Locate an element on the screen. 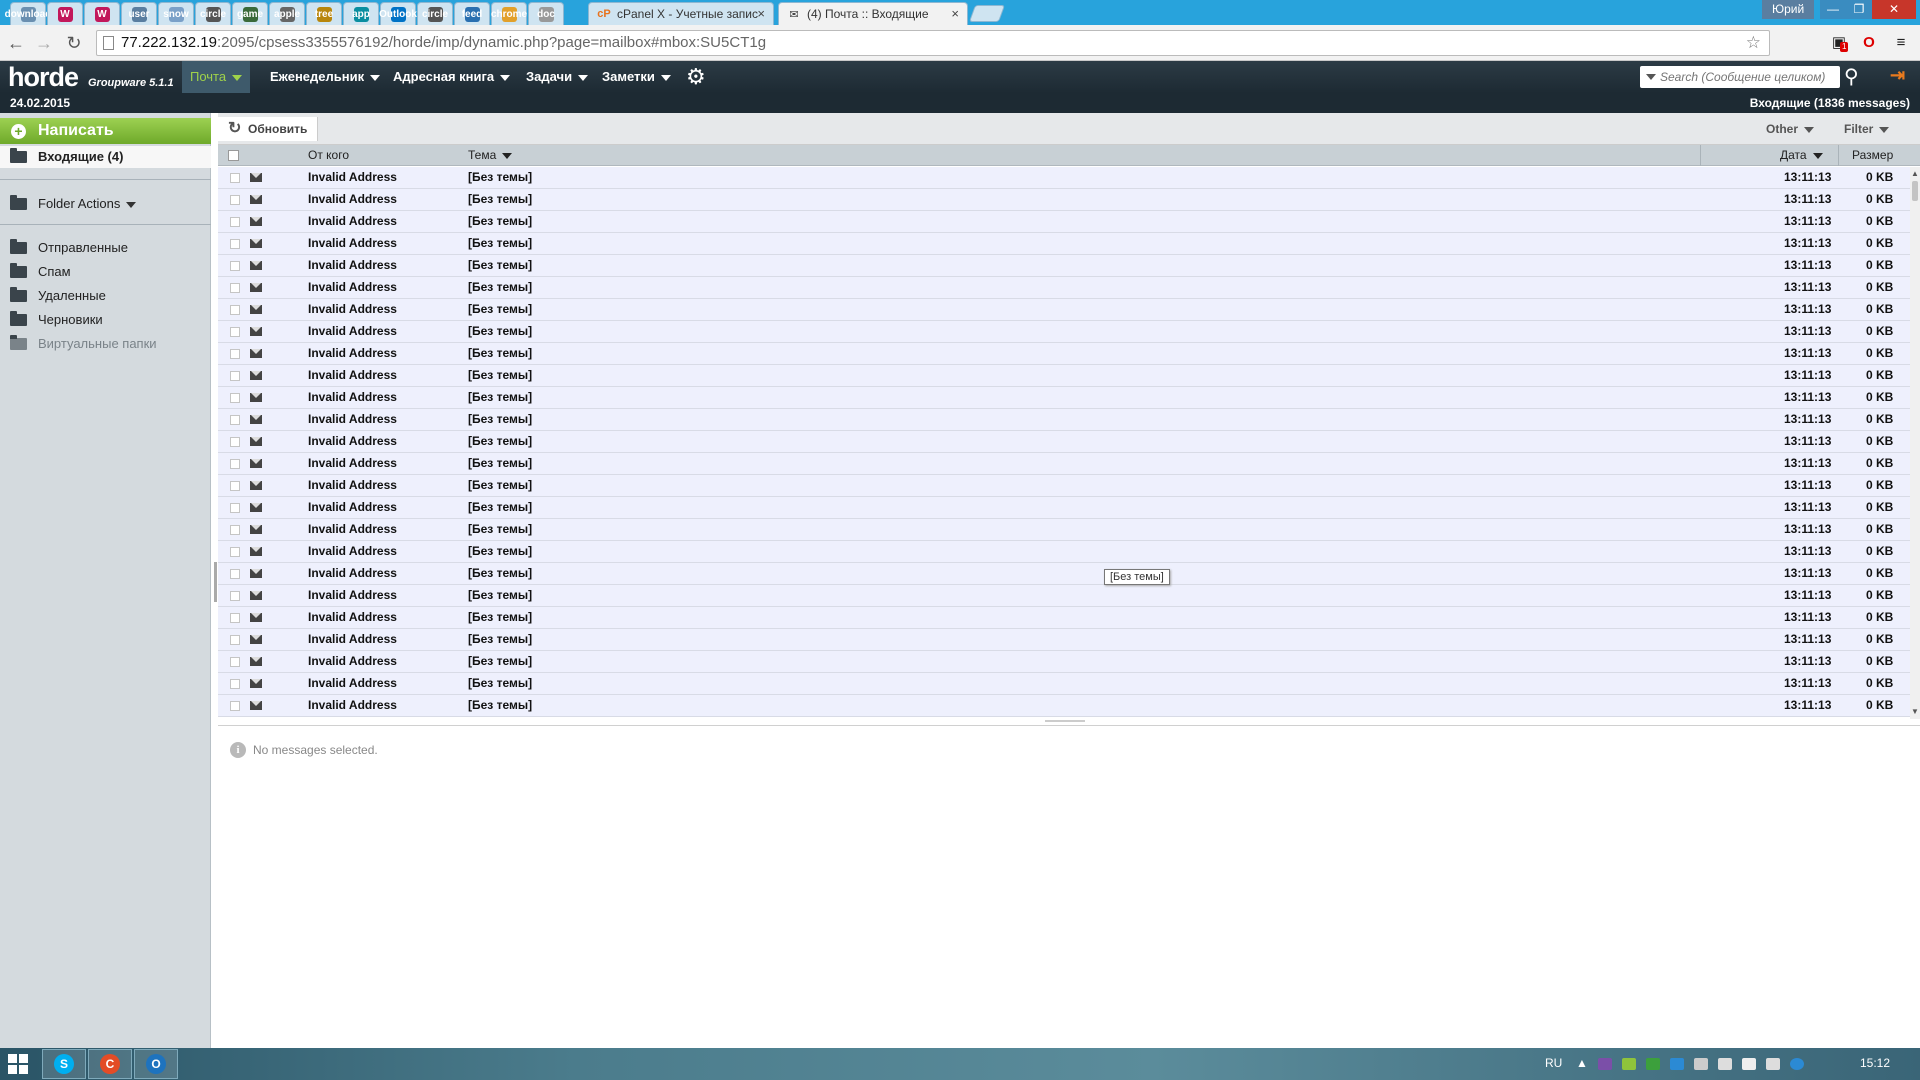 The width and height of the screenshot is (1920, 1080). horde-logo: horde is located at coordinates (43, 77).